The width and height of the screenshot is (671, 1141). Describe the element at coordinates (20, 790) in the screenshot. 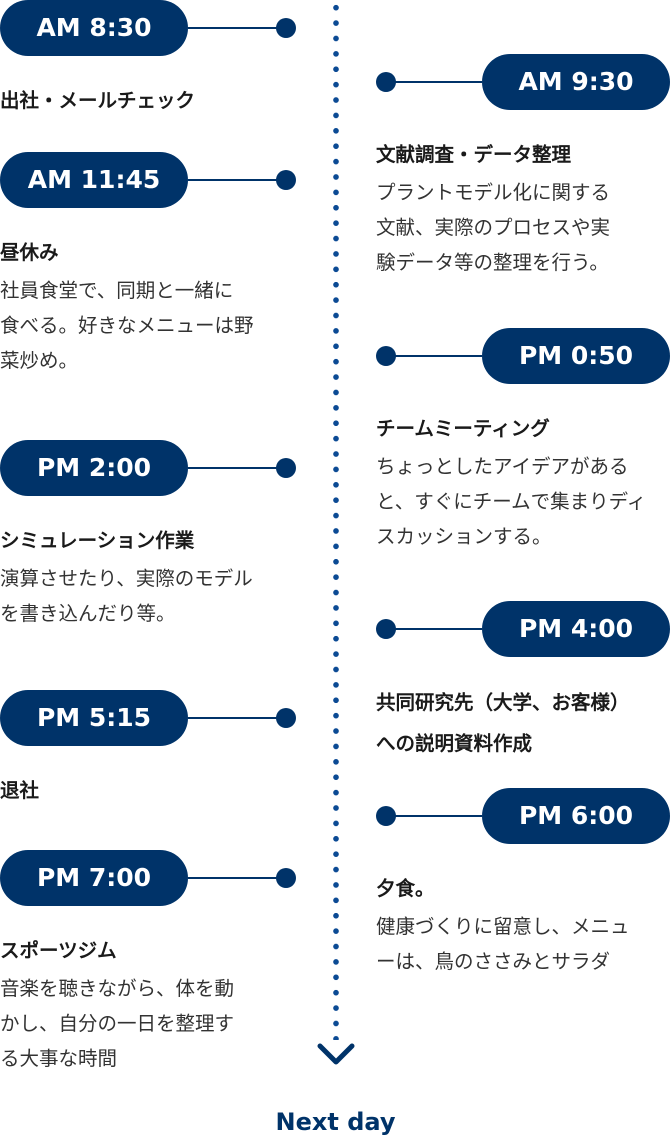

I see `entry-title: 退社` at that location.